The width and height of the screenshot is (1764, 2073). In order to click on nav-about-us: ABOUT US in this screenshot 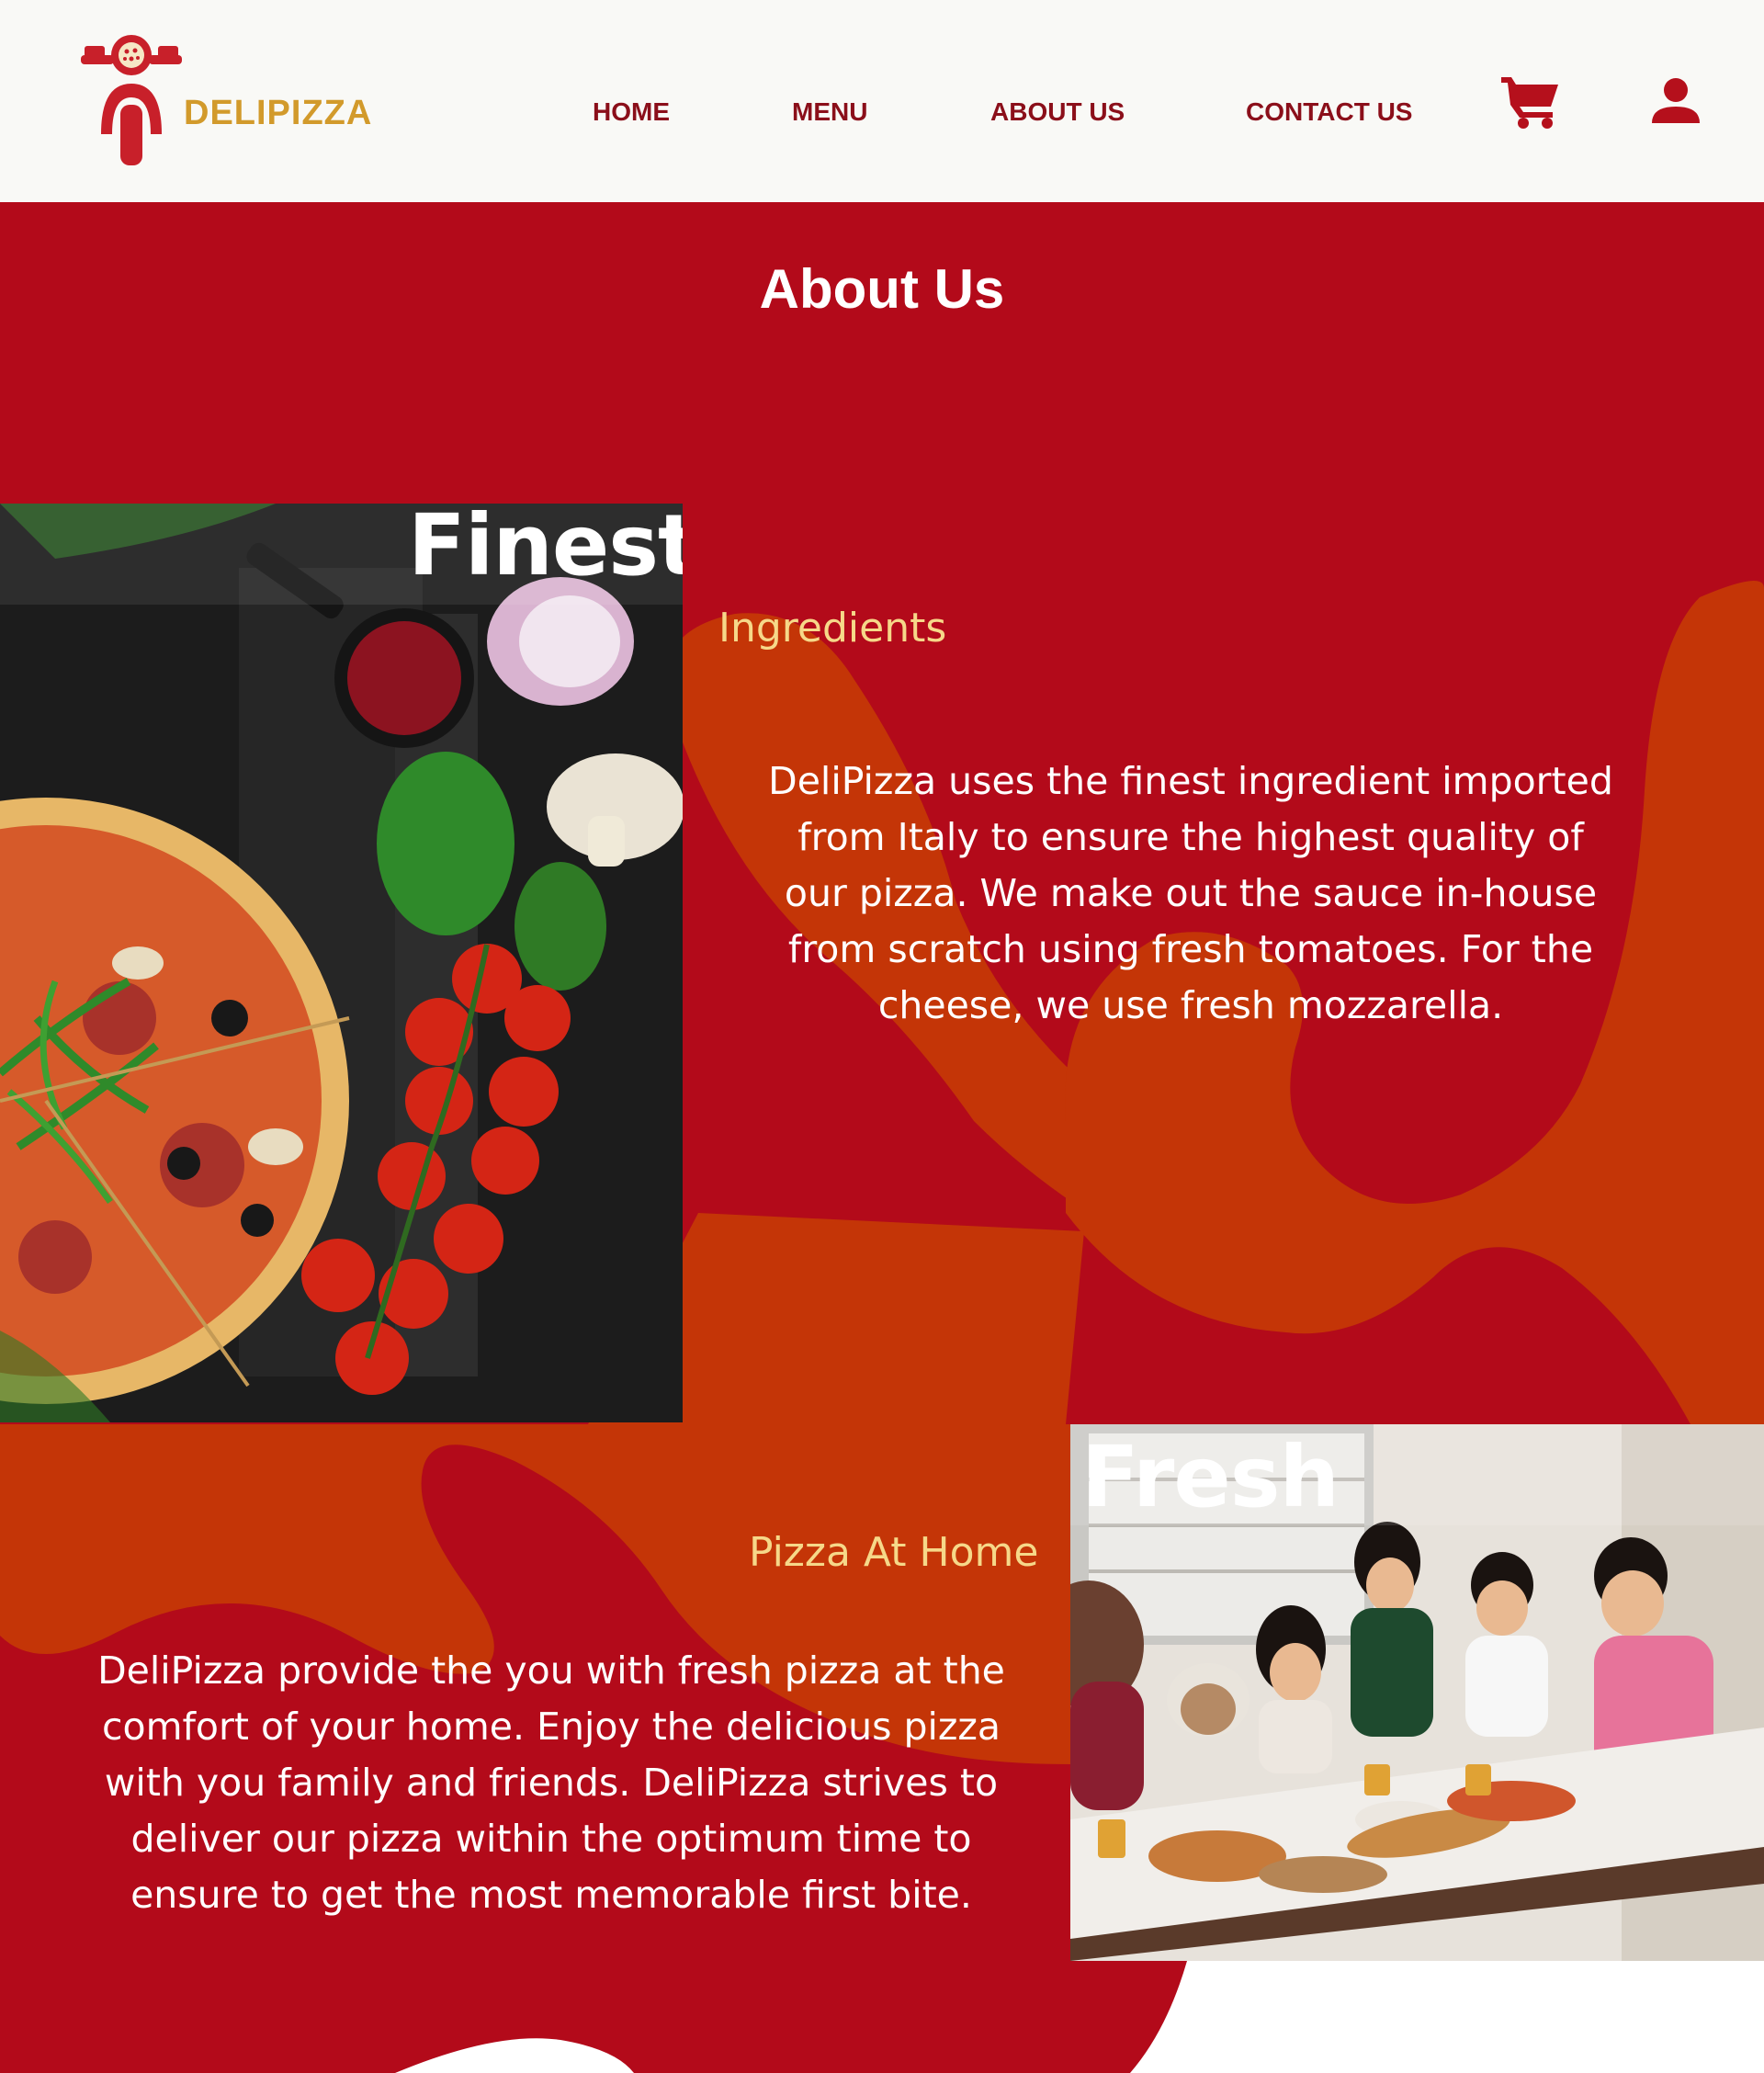, I will do `click(1057, 112)`.